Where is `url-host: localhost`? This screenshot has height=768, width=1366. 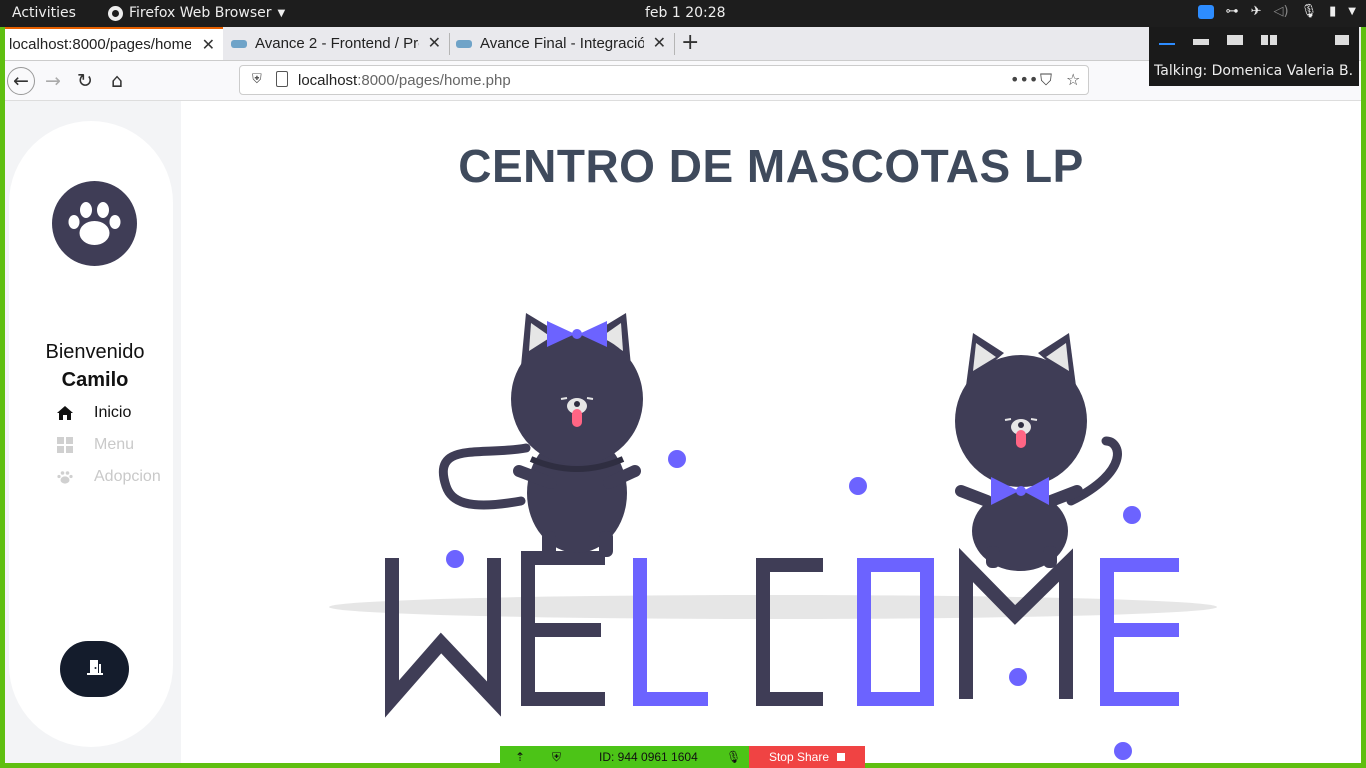
url-host: localhost is located at coordinates (328, 80).